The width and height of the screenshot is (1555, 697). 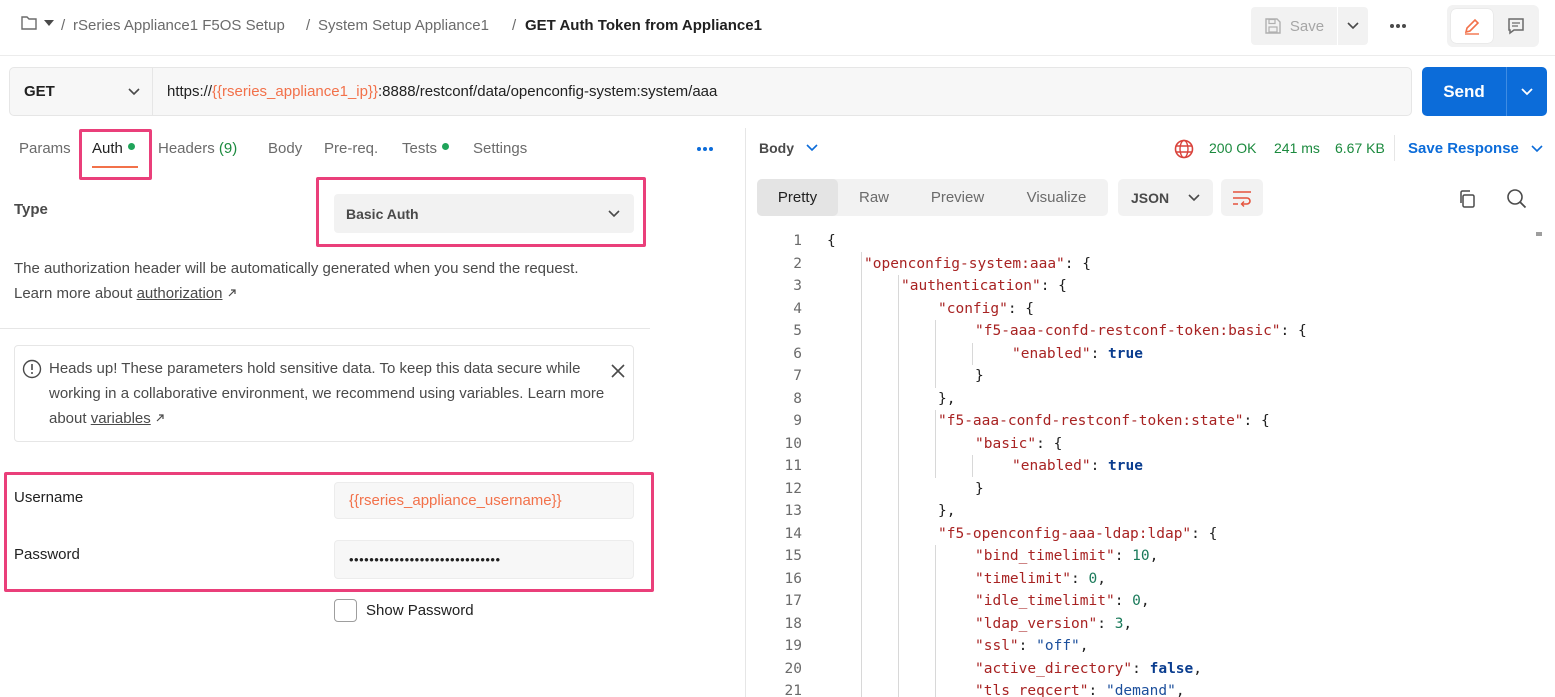 What do you see at coordinates (351, 149) in the screenshot?
I see `tab-prereq: Pre-req.` at bounding box center [351, 149].